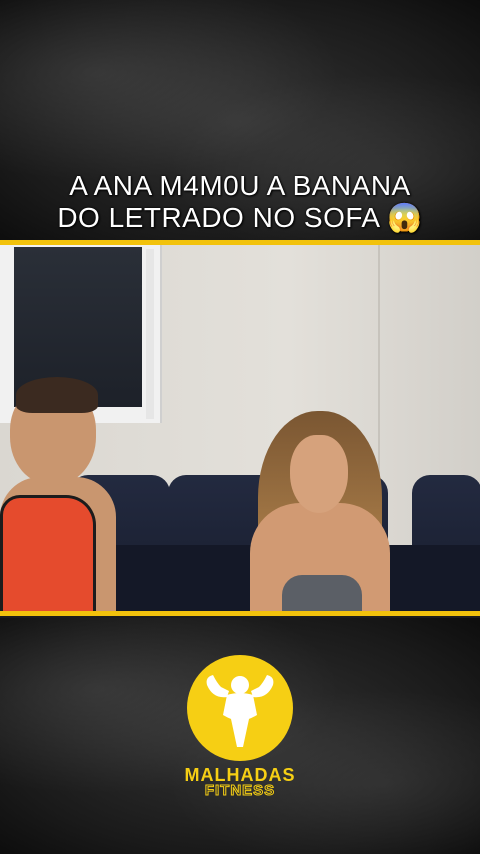 Image resolution: width=480 pixels, height=854 pixels. Describe the element at coordinates (57, 395) in the screenshot. I see `man-hair` at that location.